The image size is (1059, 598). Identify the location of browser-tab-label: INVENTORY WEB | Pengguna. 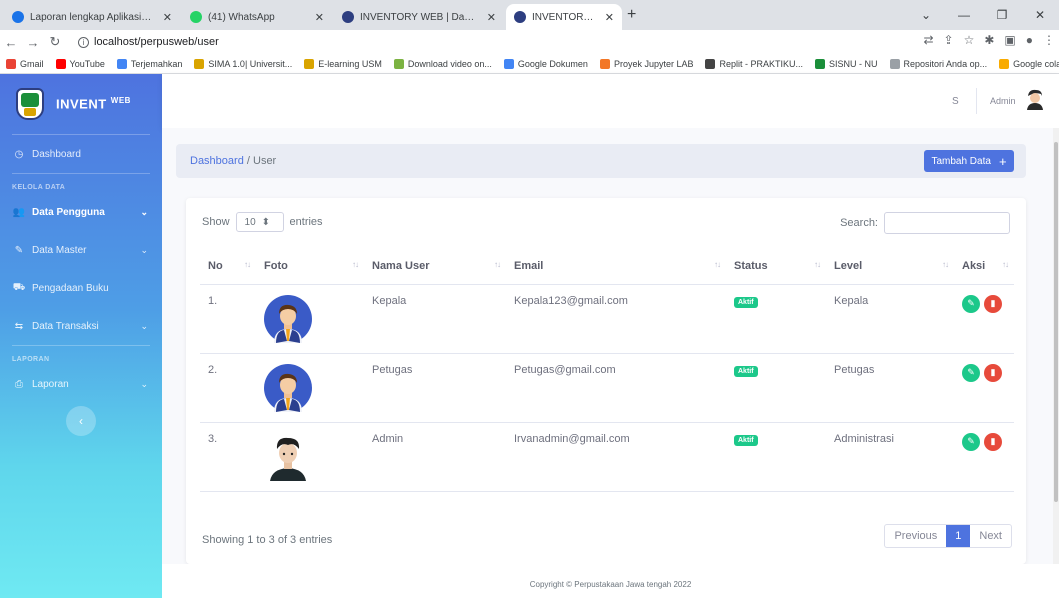
(563, 17).